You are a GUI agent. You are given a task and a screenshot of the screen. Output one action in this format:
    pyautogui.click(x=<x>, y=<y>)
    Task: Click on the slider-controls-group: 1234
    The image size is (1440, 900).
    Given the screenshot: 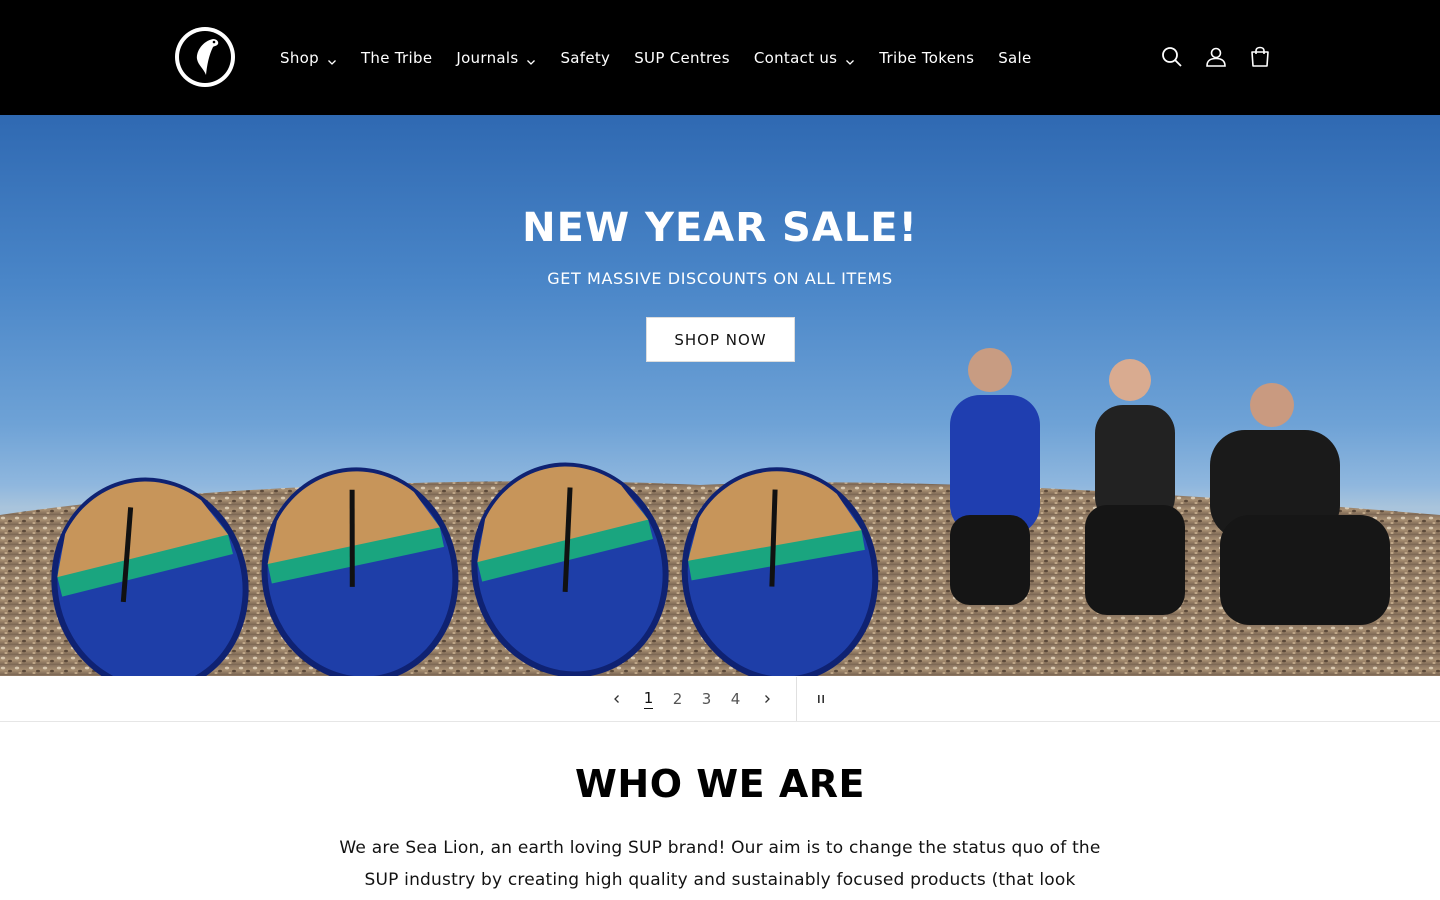 What is the action you would take?
    pyautogui.click(x=719, y=699)
    